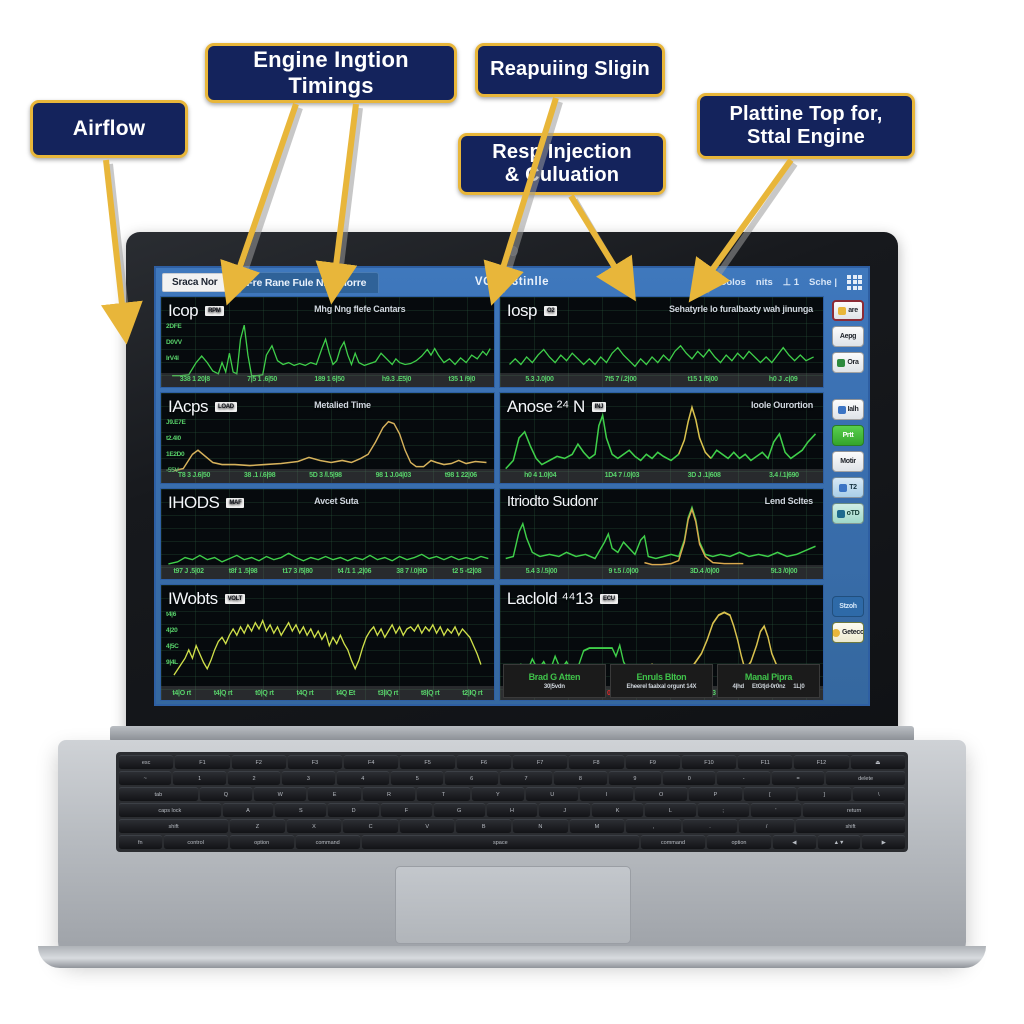 This screenshot has height=1024, width=1024. I want to click on status-box: Brad G Atten 30|5vdn, so click(554, 681).